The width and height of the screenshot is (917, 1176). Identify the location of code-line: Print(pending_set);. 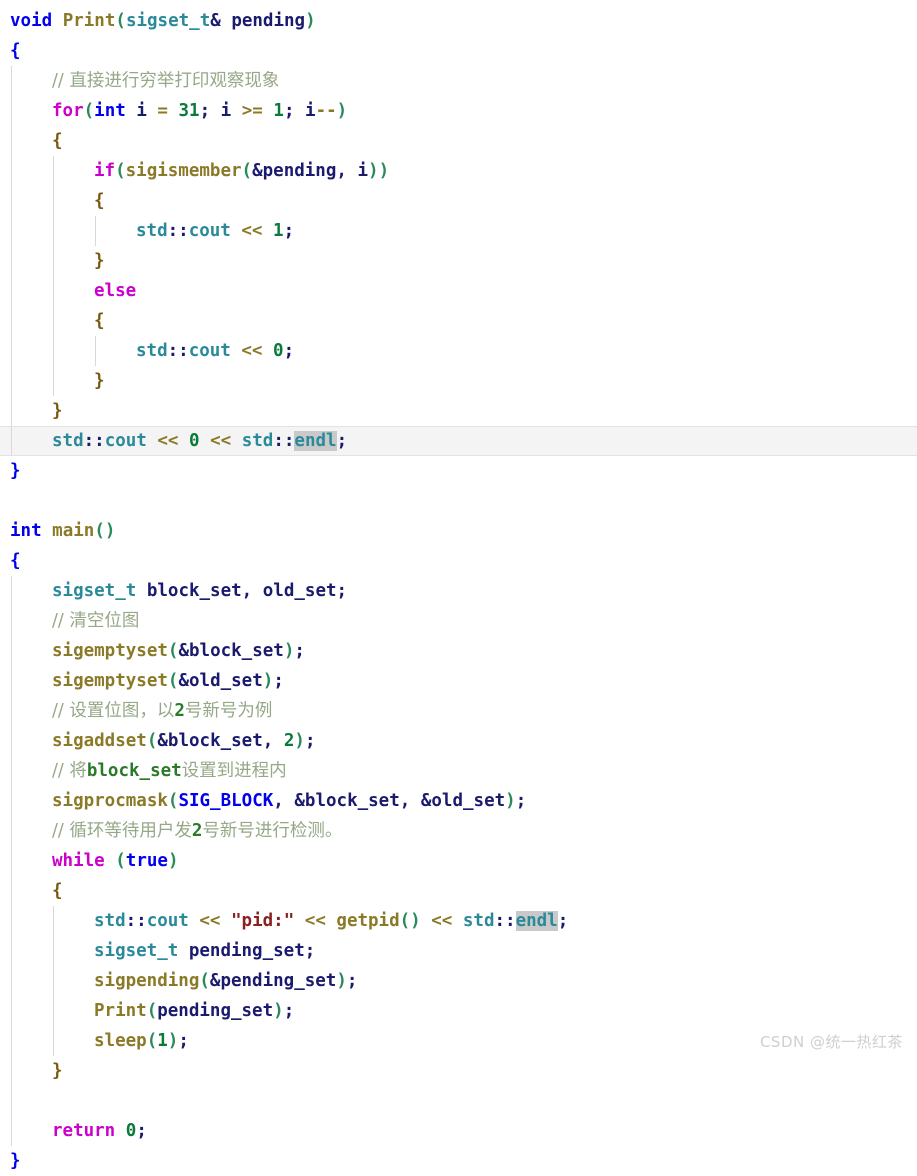
(458, 1011).